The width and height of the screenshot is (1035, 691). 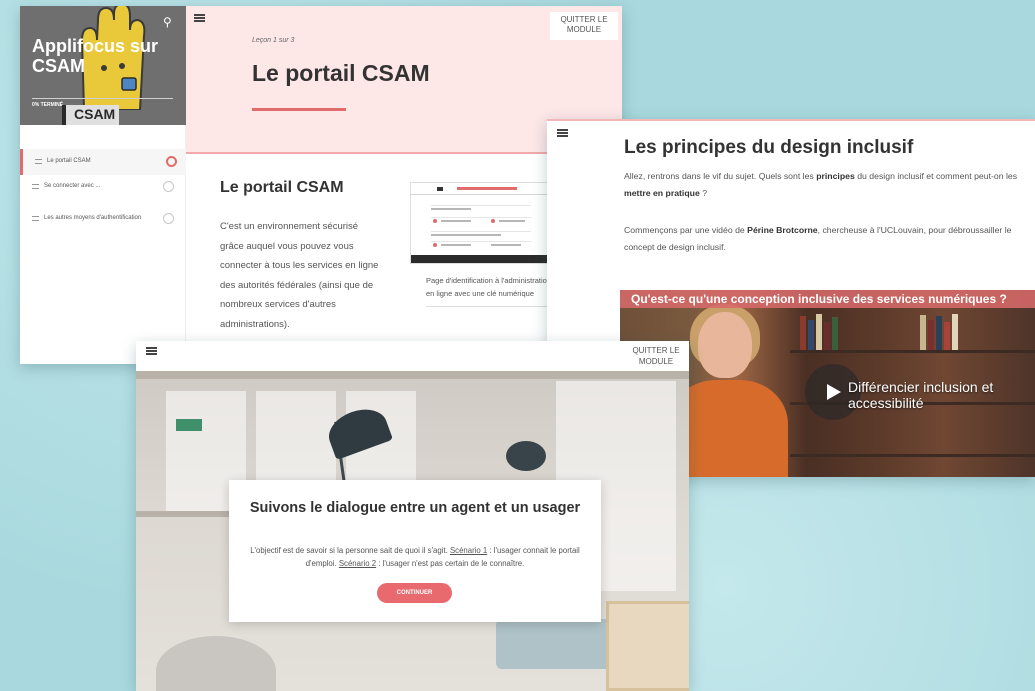 I want to click on section-title: Le portail CSAM, so click(x=282, y=187).